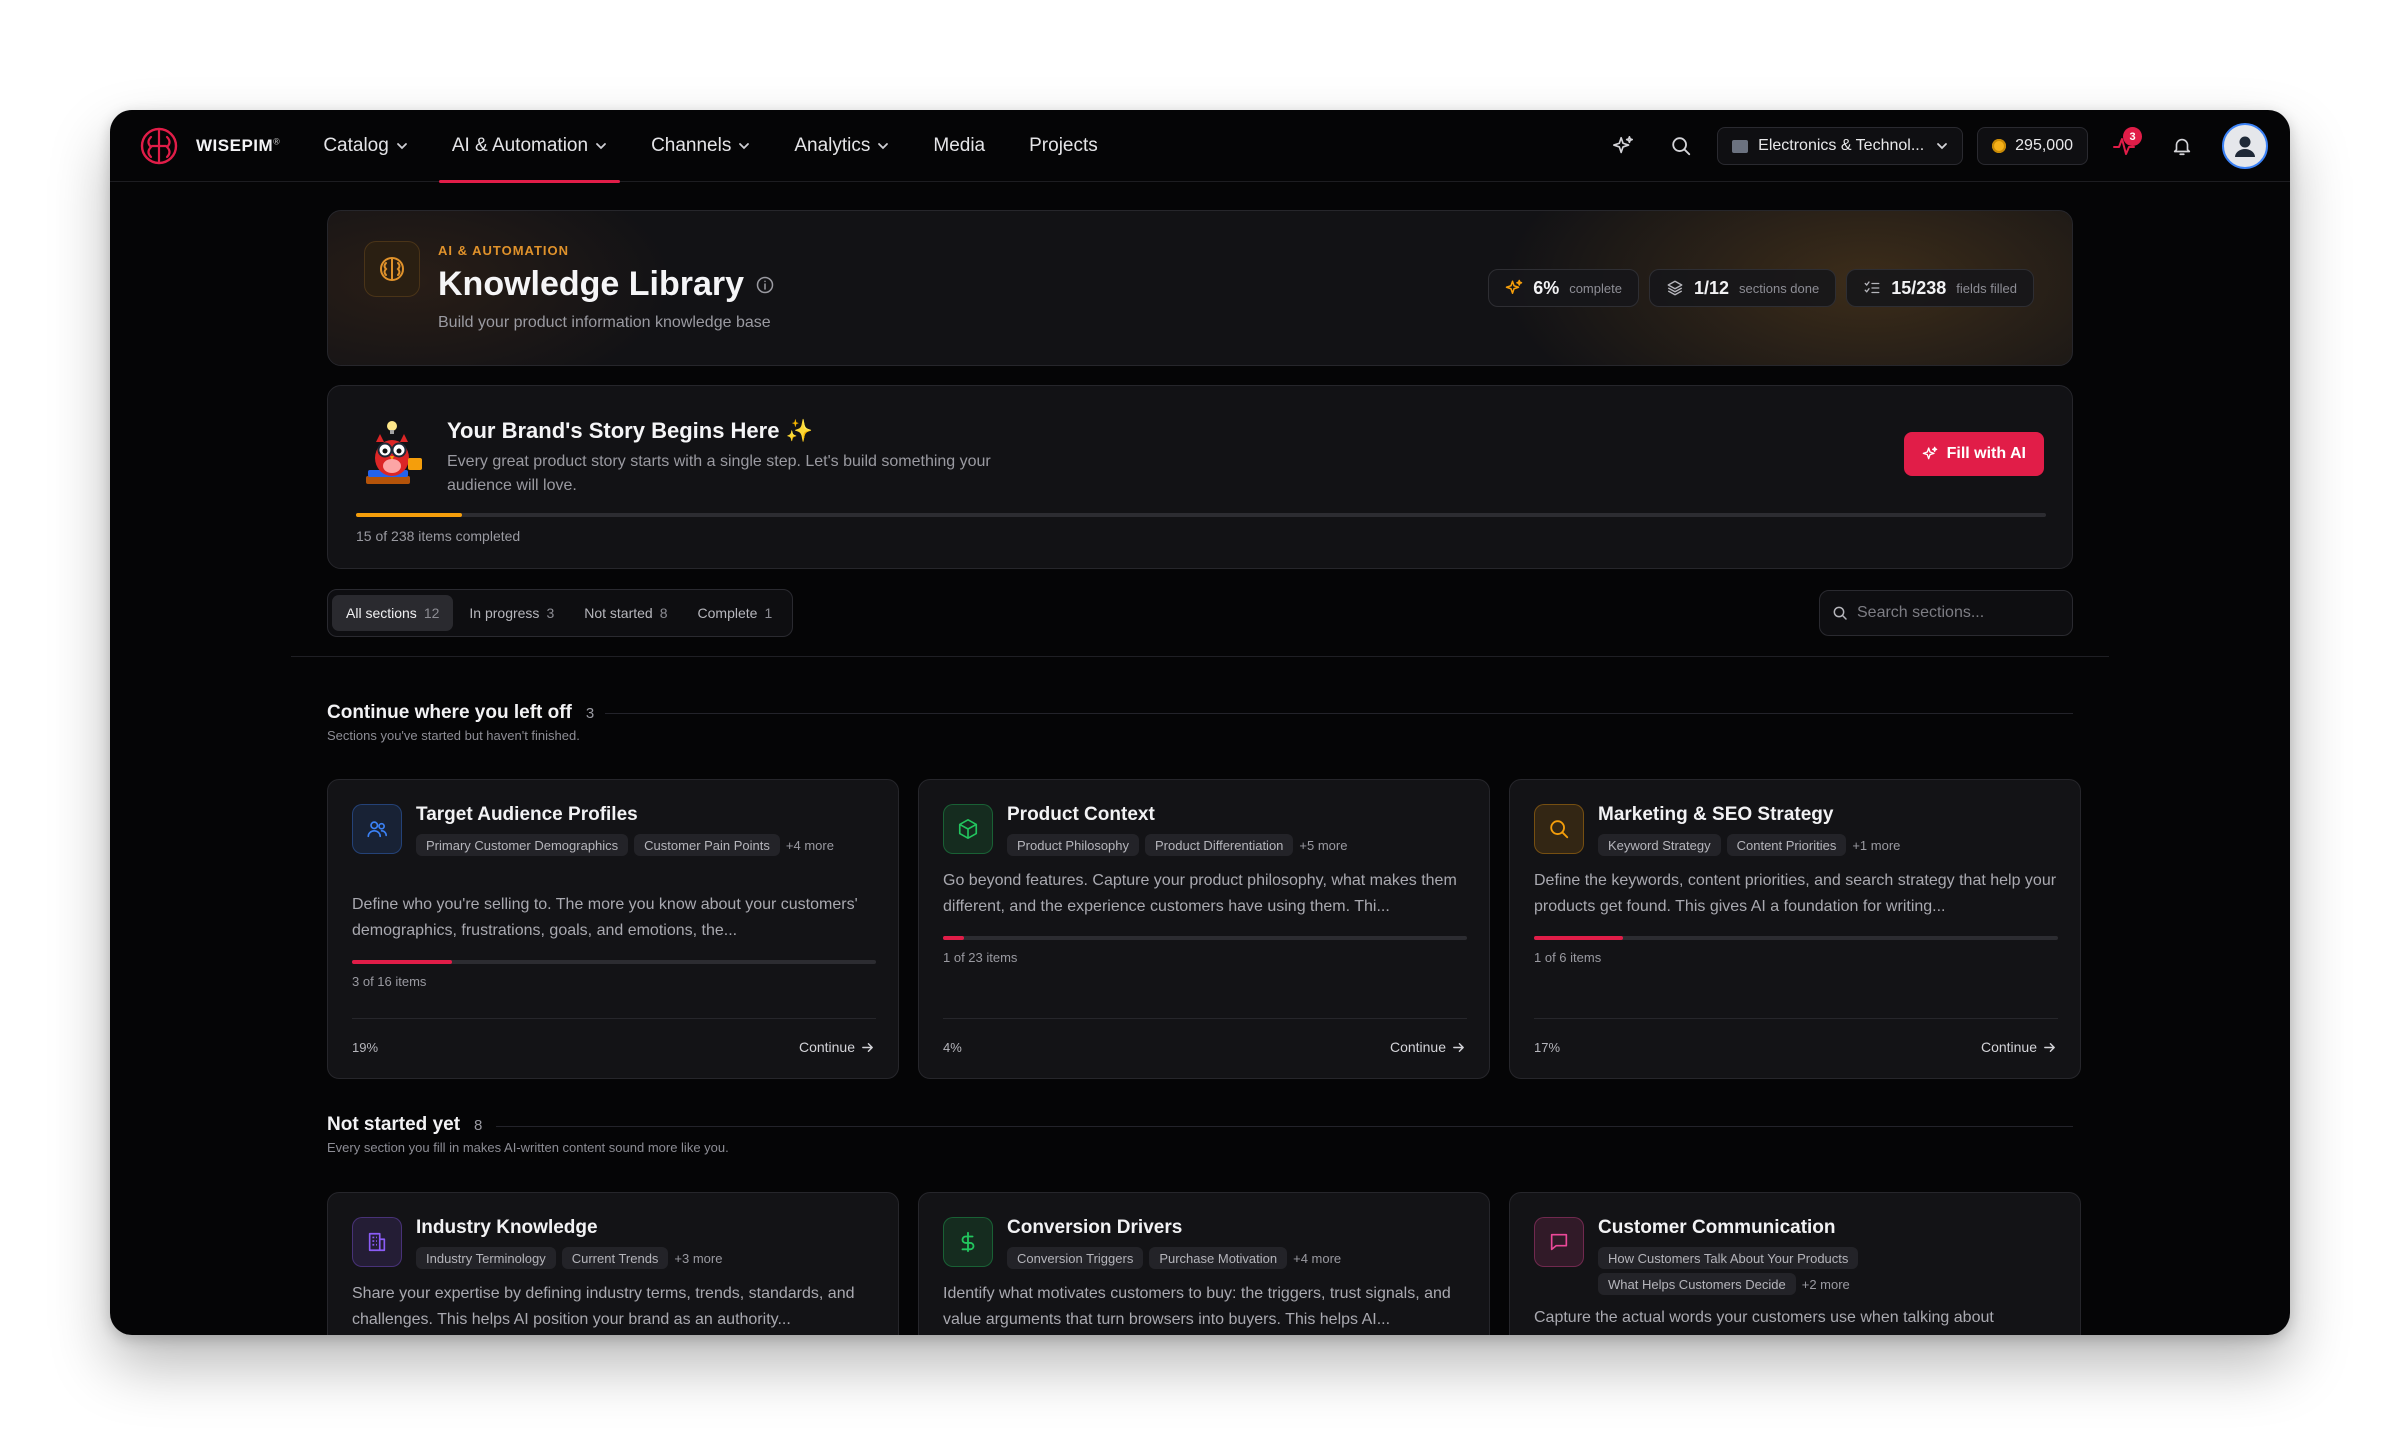  What do you see at coordinates (615, 1258) in the screenshot?
I see `card-tag: Current Trends` at bounding box center [615, 1258].